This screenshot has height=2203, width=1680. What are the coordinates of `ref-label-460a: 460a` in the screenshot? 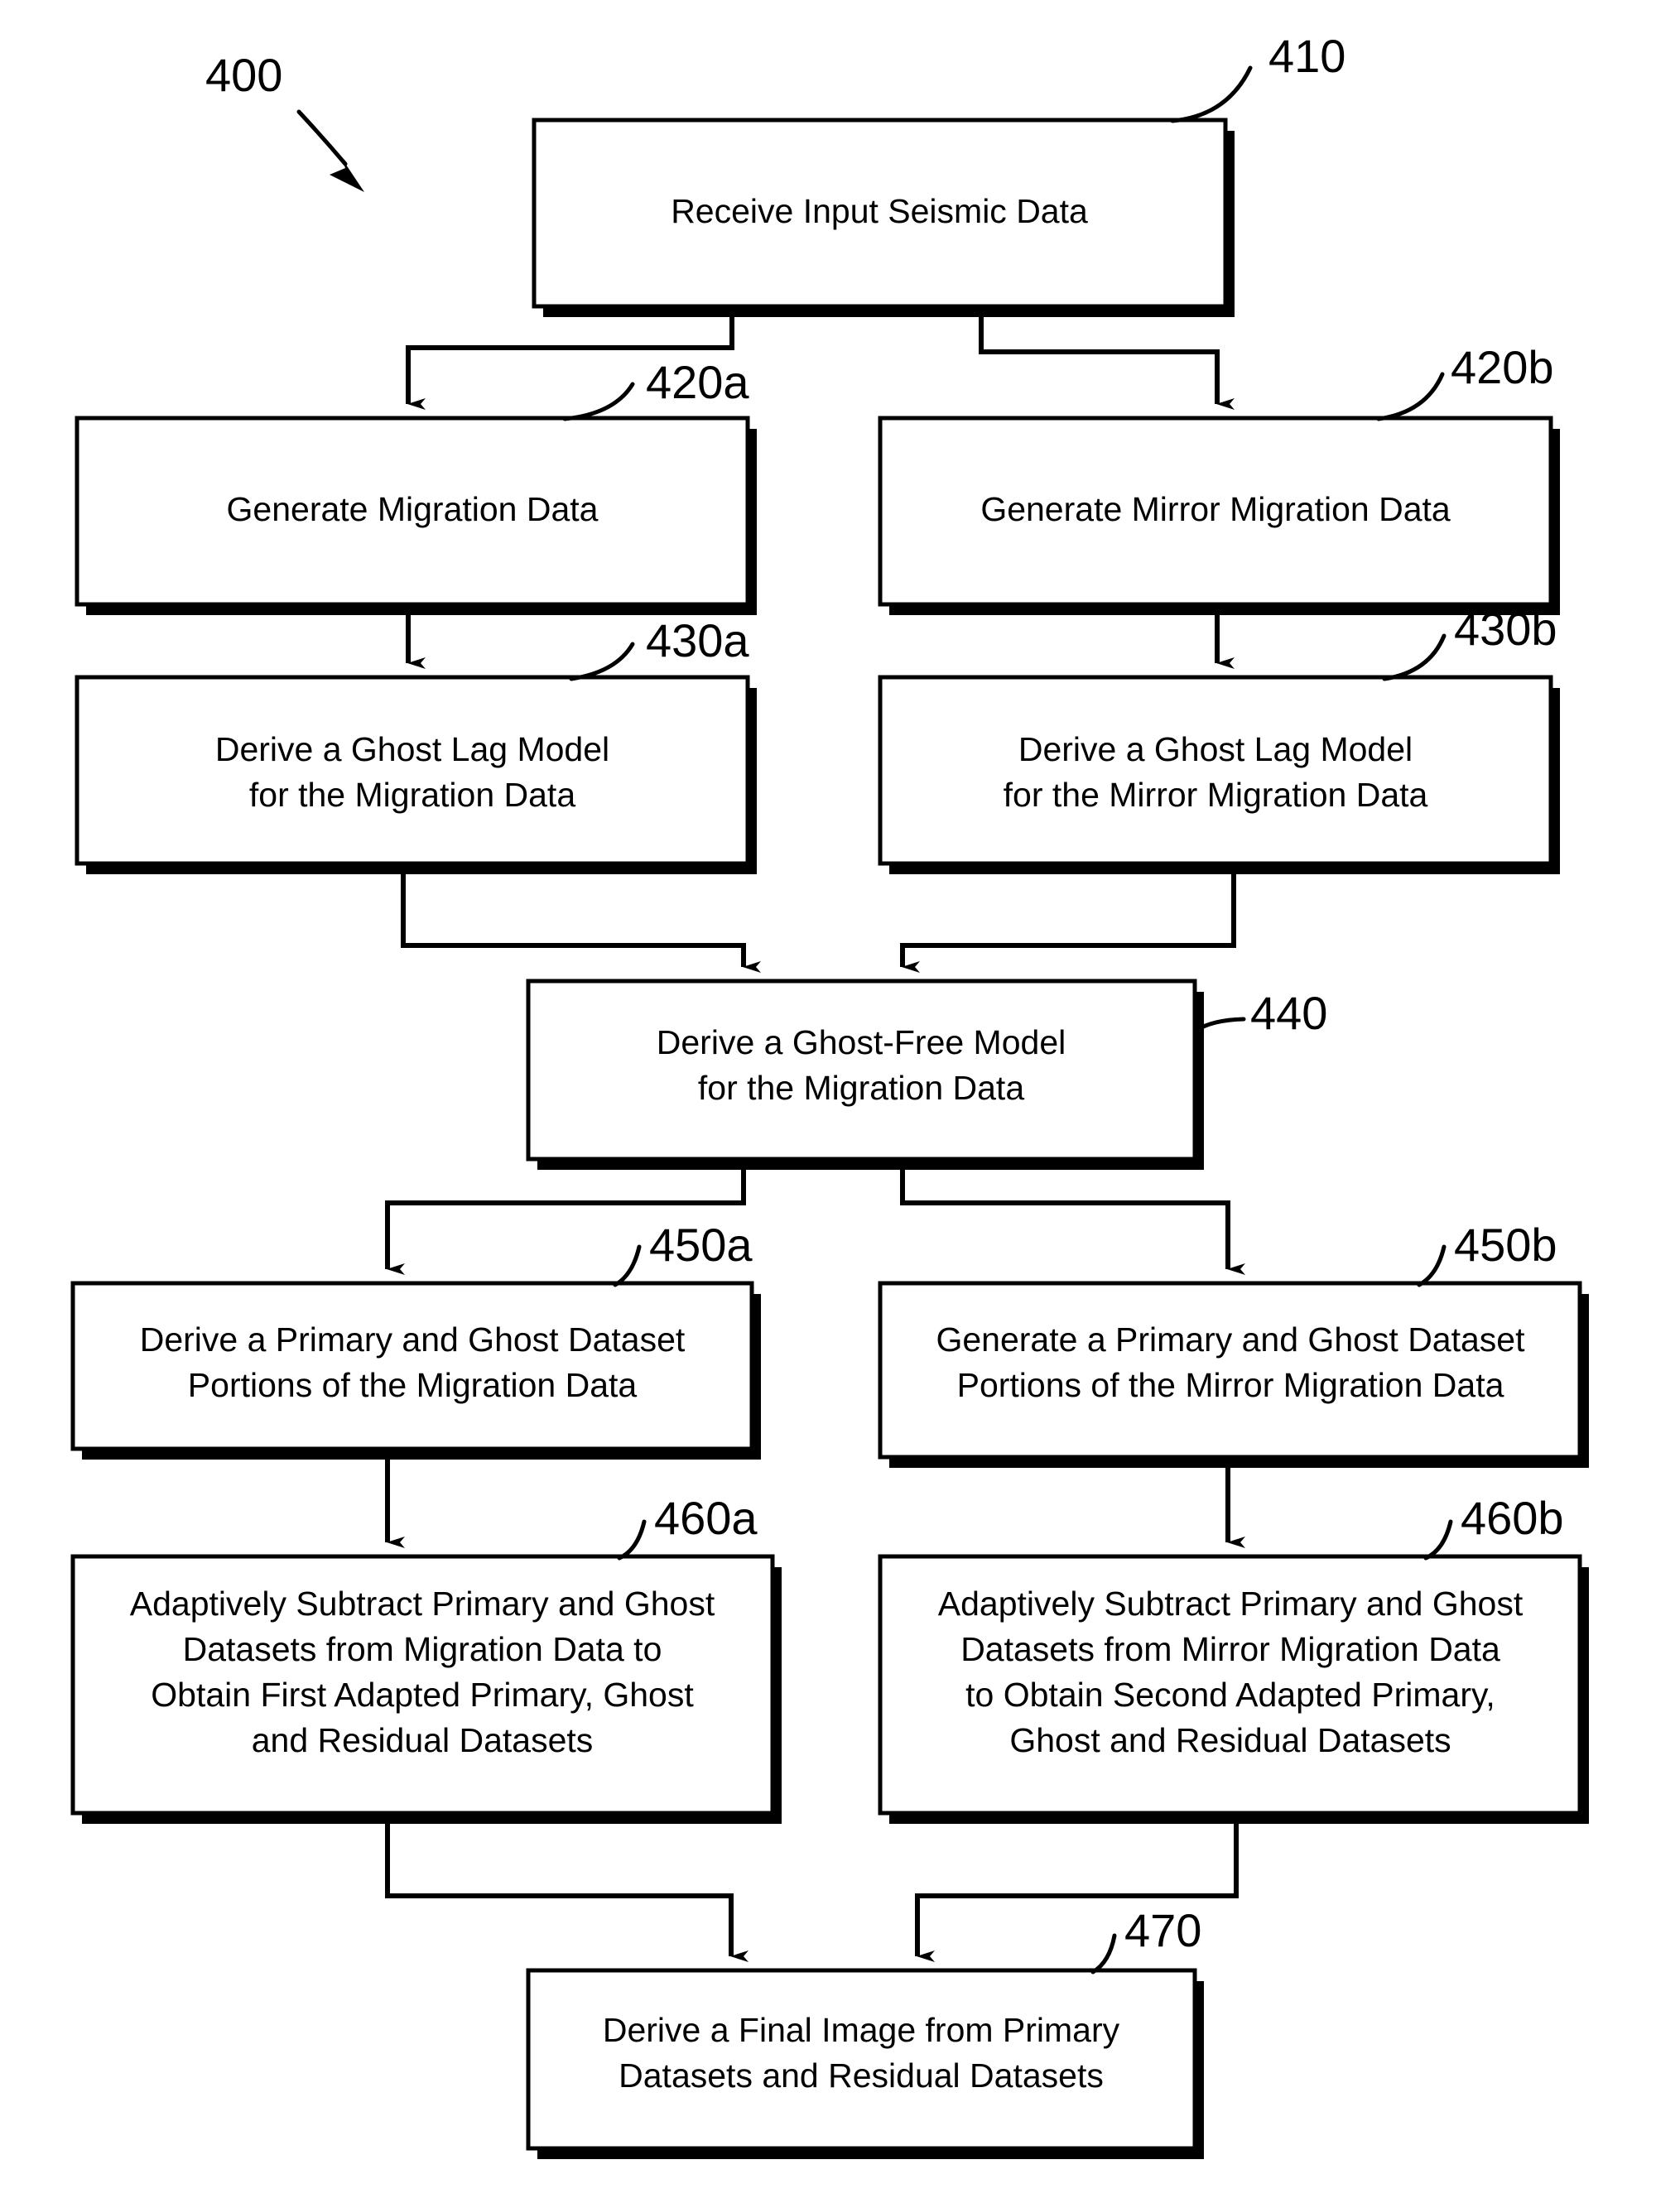 It's located at (706, 1518).